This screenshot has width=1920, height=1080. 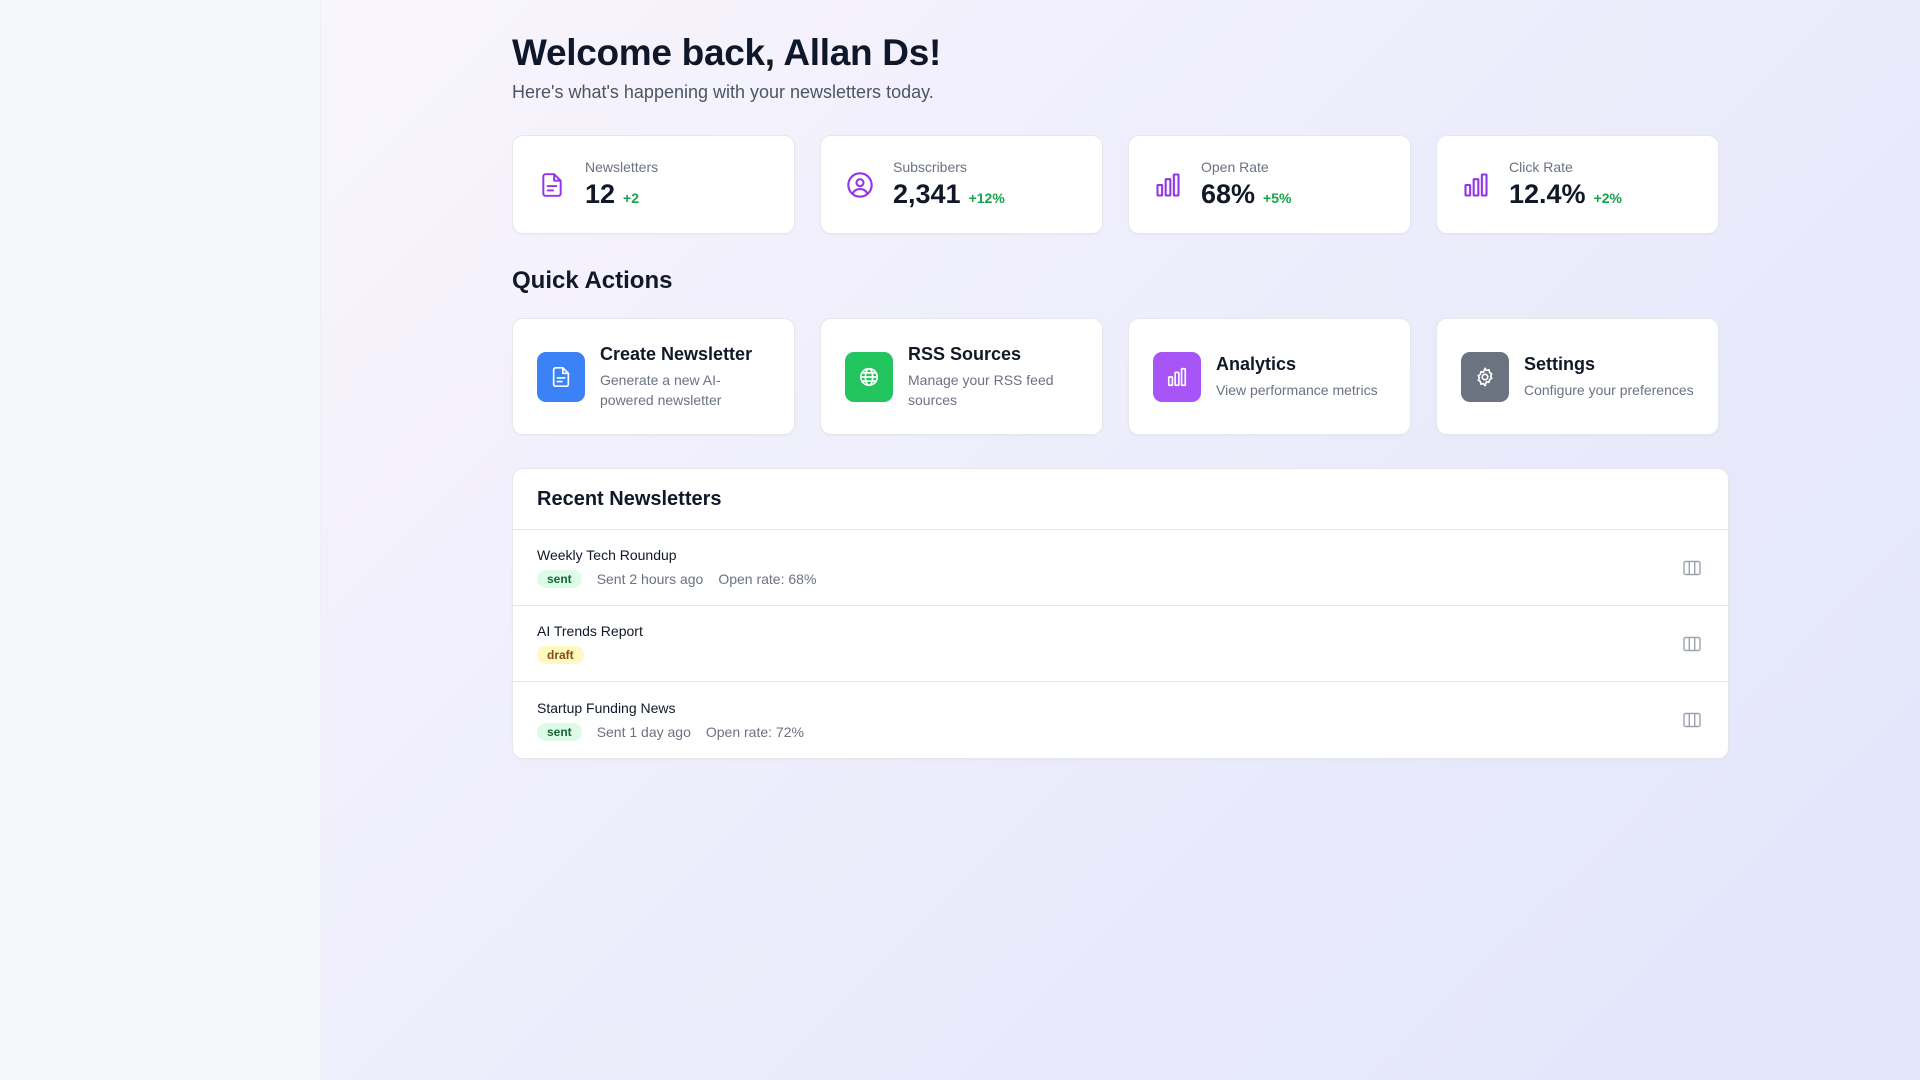 I want to click on rss-sources-button: RSS Sources Manage your RSS feed sources, so click(x=961, y=376).